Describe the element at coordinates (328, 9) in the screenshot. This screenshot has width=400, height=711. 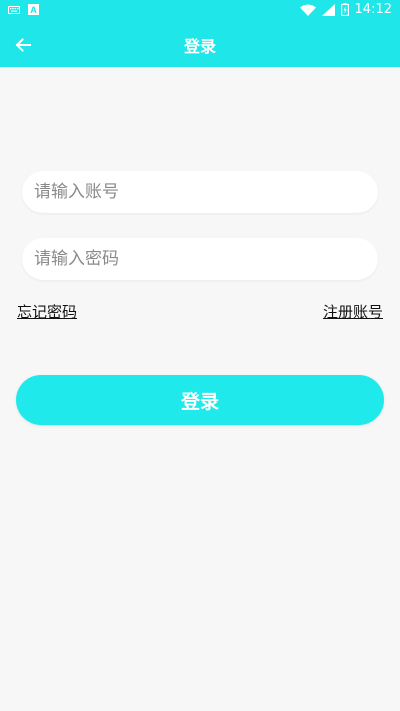
I see `signal-icon` at that location.